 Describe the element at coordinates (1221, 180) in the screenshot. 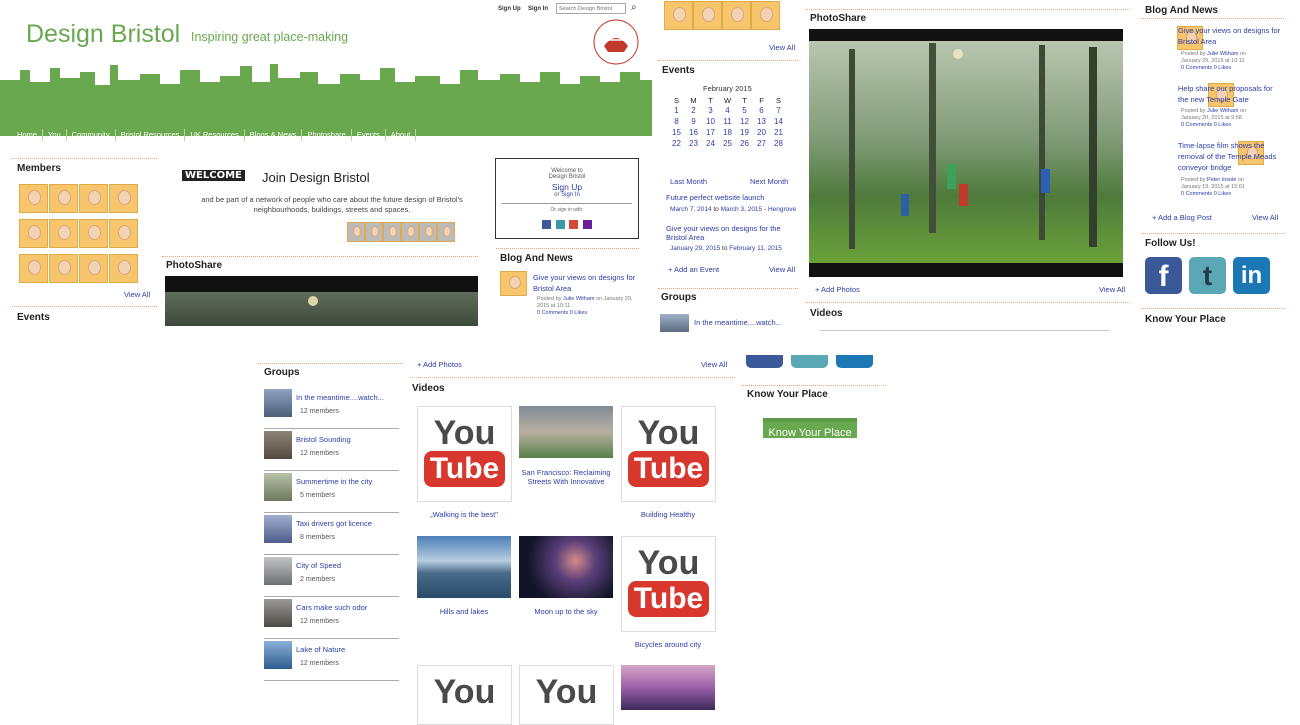

I see `author-link: Peter Insole` at that location.